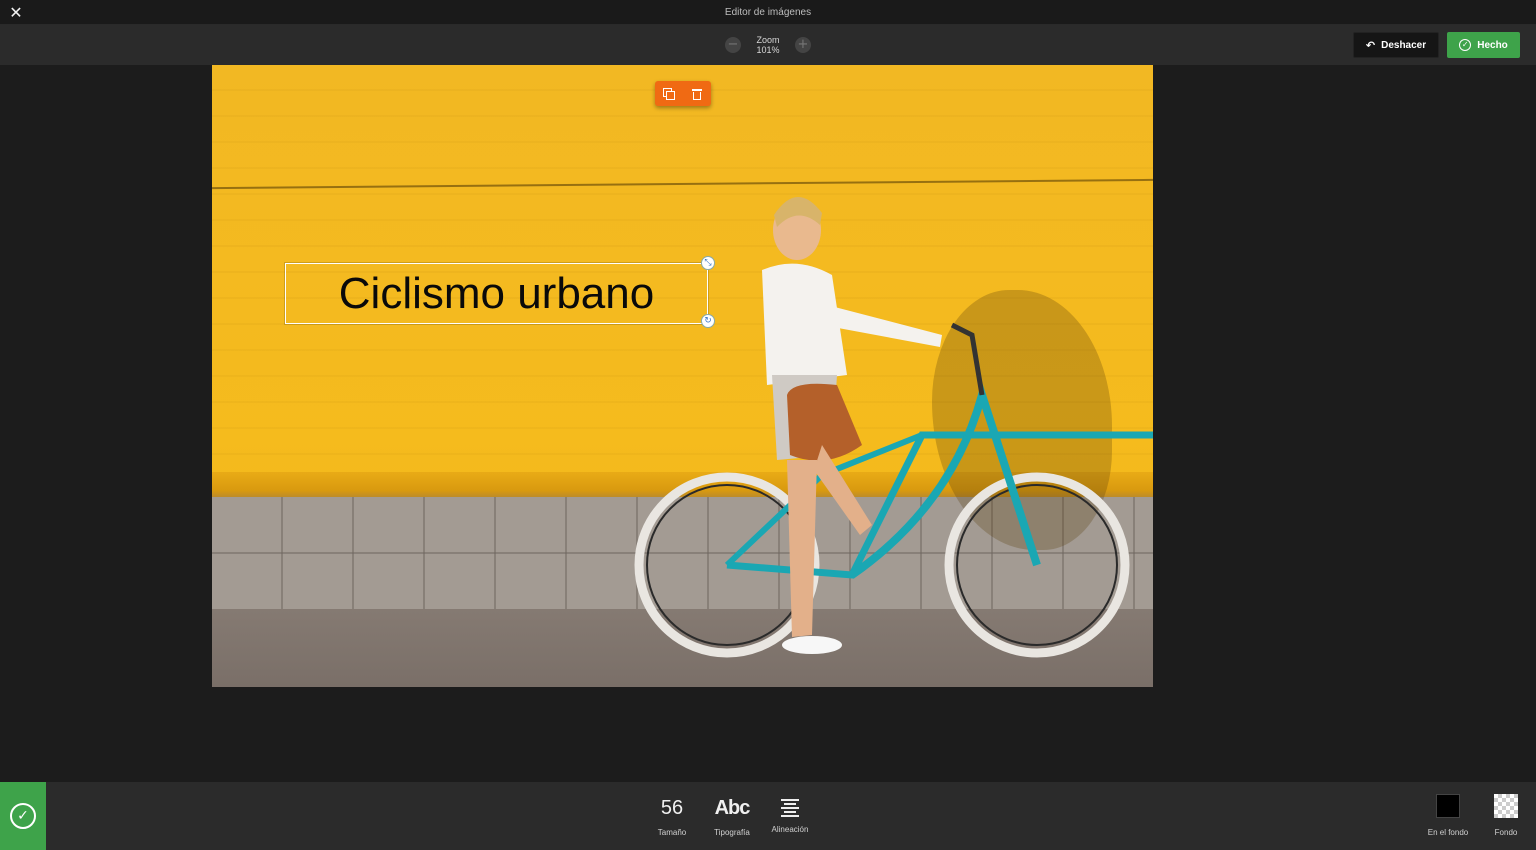 The image size is (1536, 850). I want to click on layer-actions, so click(683, 93).